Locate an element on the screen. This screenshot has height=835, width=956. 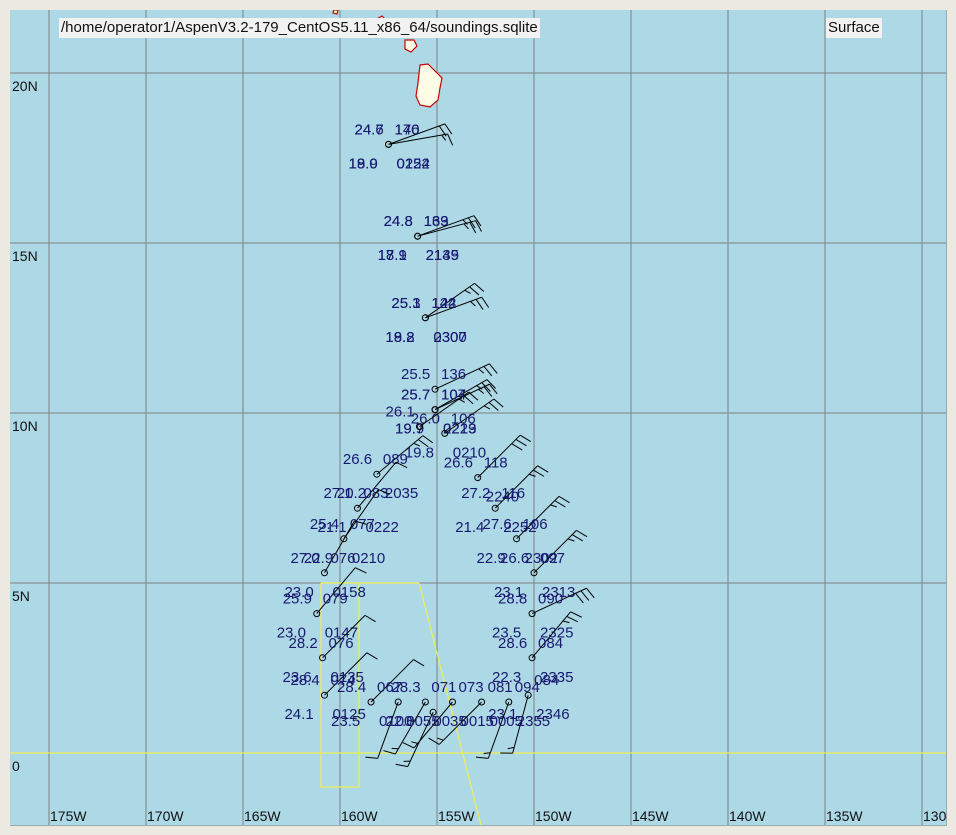
lon-label: 145W is located at coordinates (650, 816).